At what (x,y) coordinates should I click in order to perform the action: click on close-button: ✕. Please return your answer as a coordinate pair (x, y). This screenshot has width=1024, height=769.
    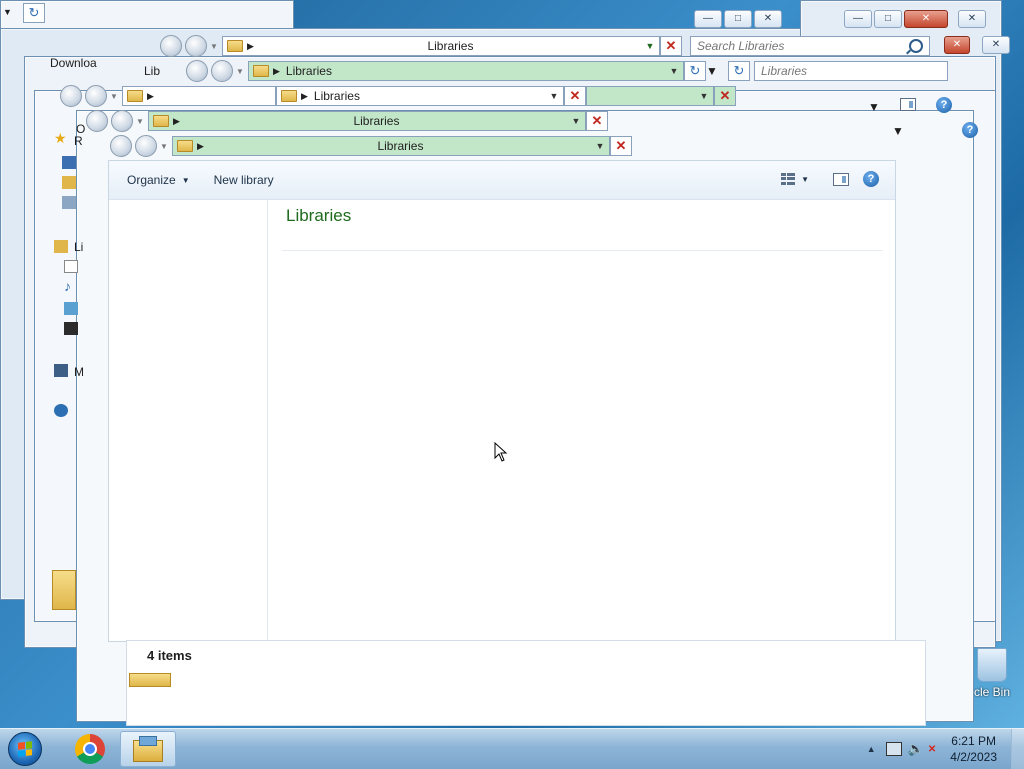
    Looking at the image, I should click on (768, 19).